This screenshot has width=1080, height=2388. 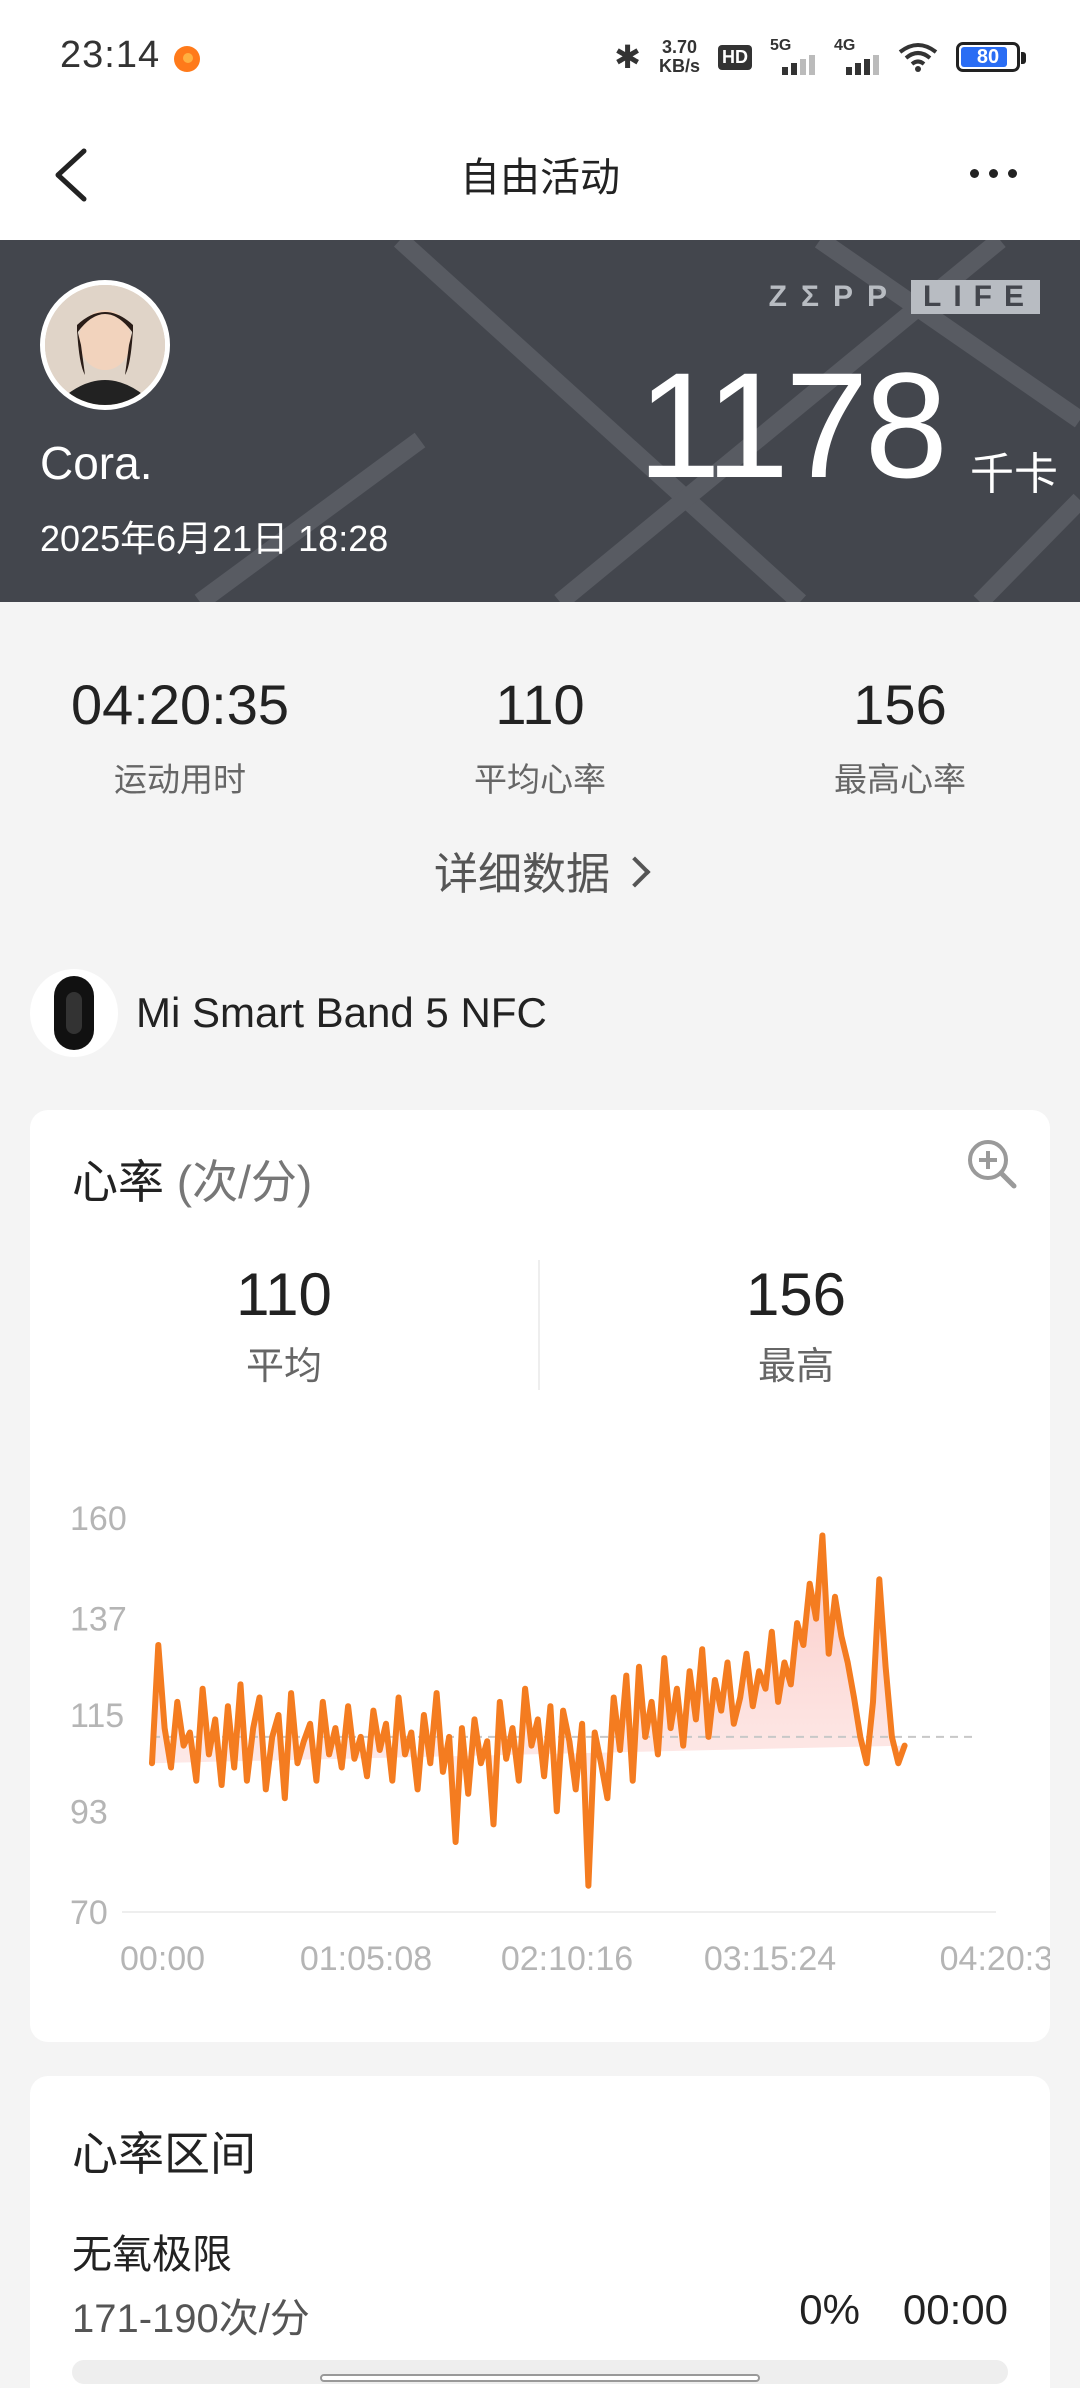 What do you see at coordinates (540, 57) in the screenshot?
I see `status-bar: 23:14 ✱ 3.70 KB/s HD 5G 4G 80` at bounding box center [540, 57].